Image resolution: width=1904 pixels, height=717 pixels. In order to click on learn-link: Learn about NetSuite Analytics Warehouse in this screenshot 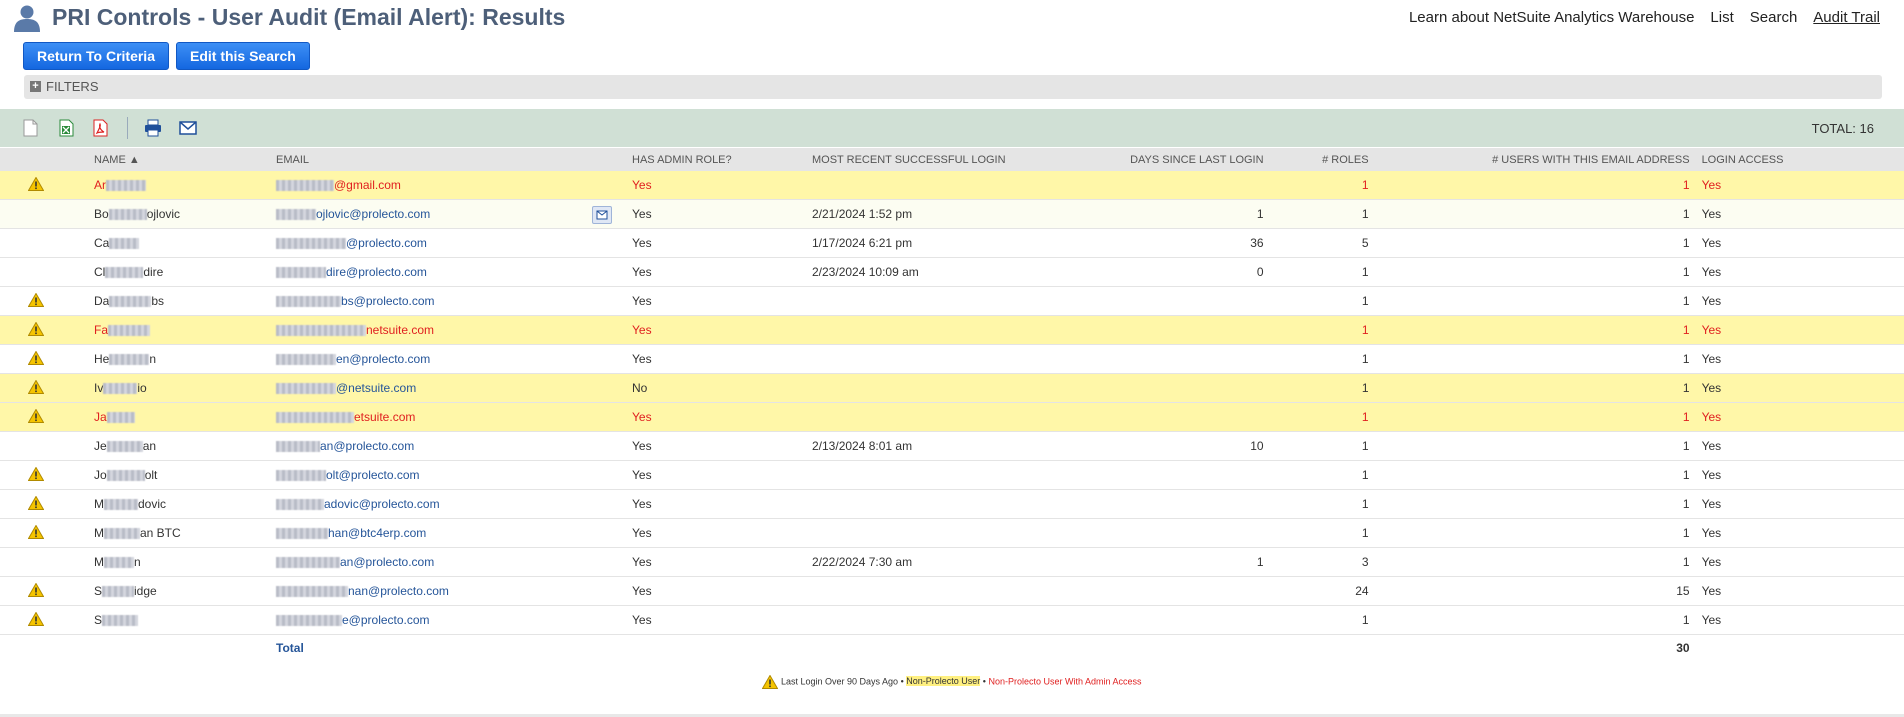, I will do `click(1551, 17)`.